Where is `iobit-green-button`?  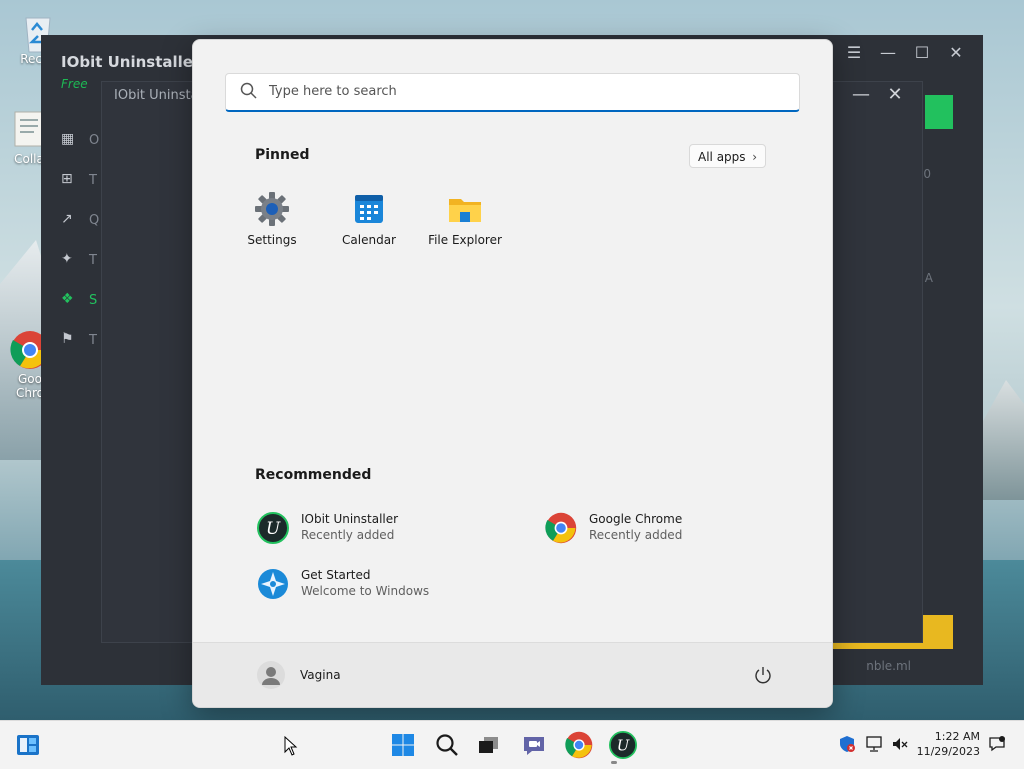
iobit-green-button is located at coordinates (939, 112).